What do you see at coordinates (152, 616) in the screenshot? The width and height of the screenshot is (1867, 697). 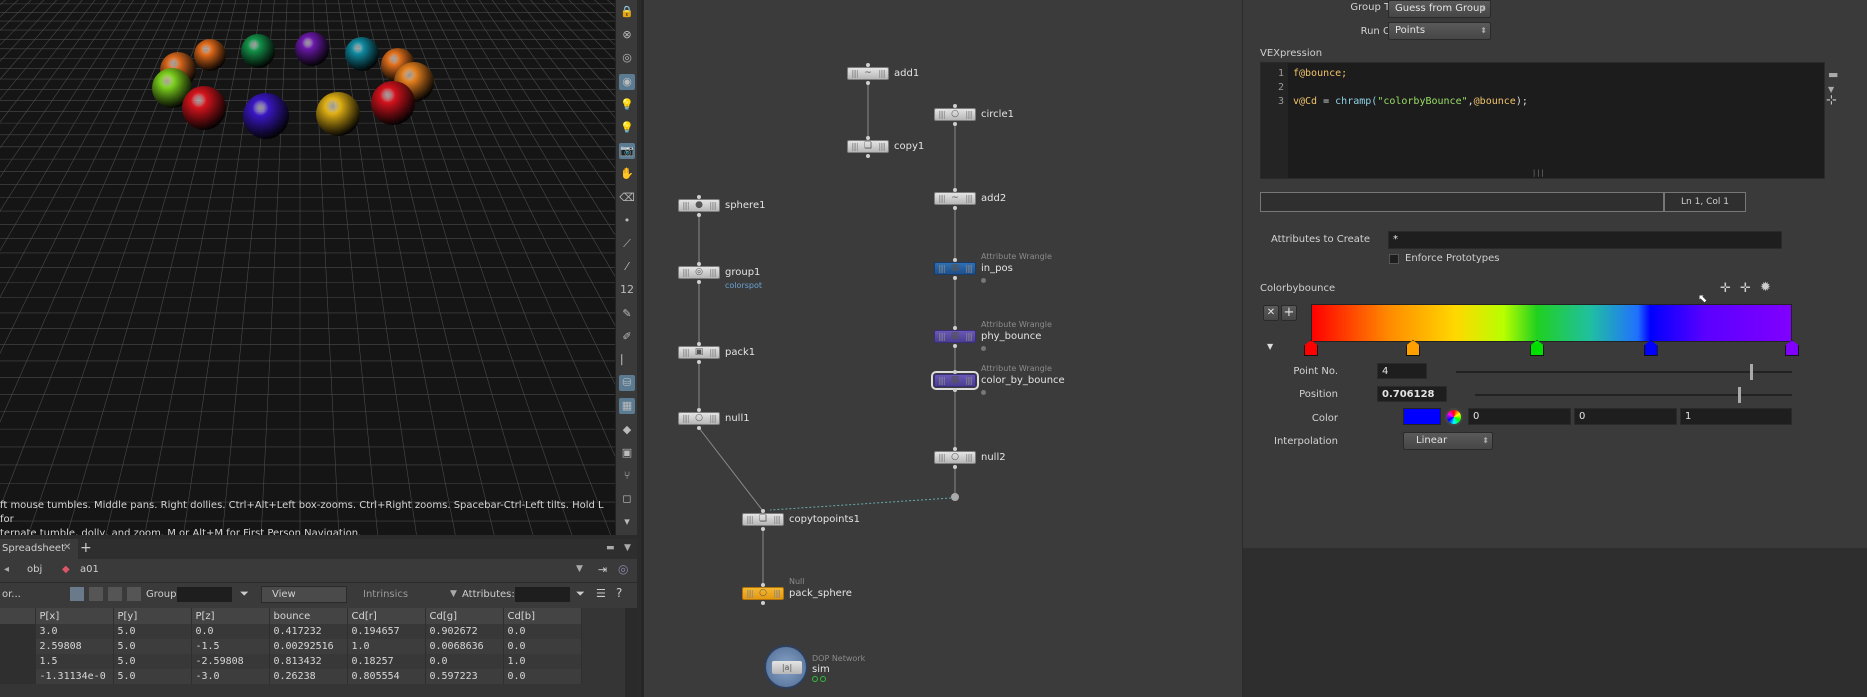 I see `column-header: P[y]` at bounding box center [152, 616].